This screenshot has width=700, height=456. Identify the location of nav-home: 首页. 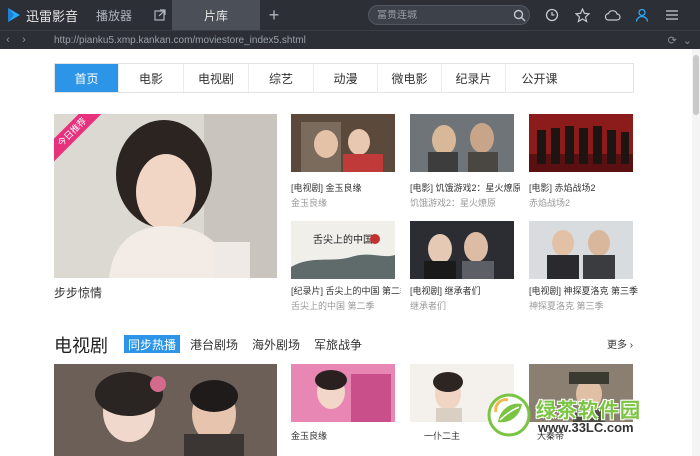
(87, 78).